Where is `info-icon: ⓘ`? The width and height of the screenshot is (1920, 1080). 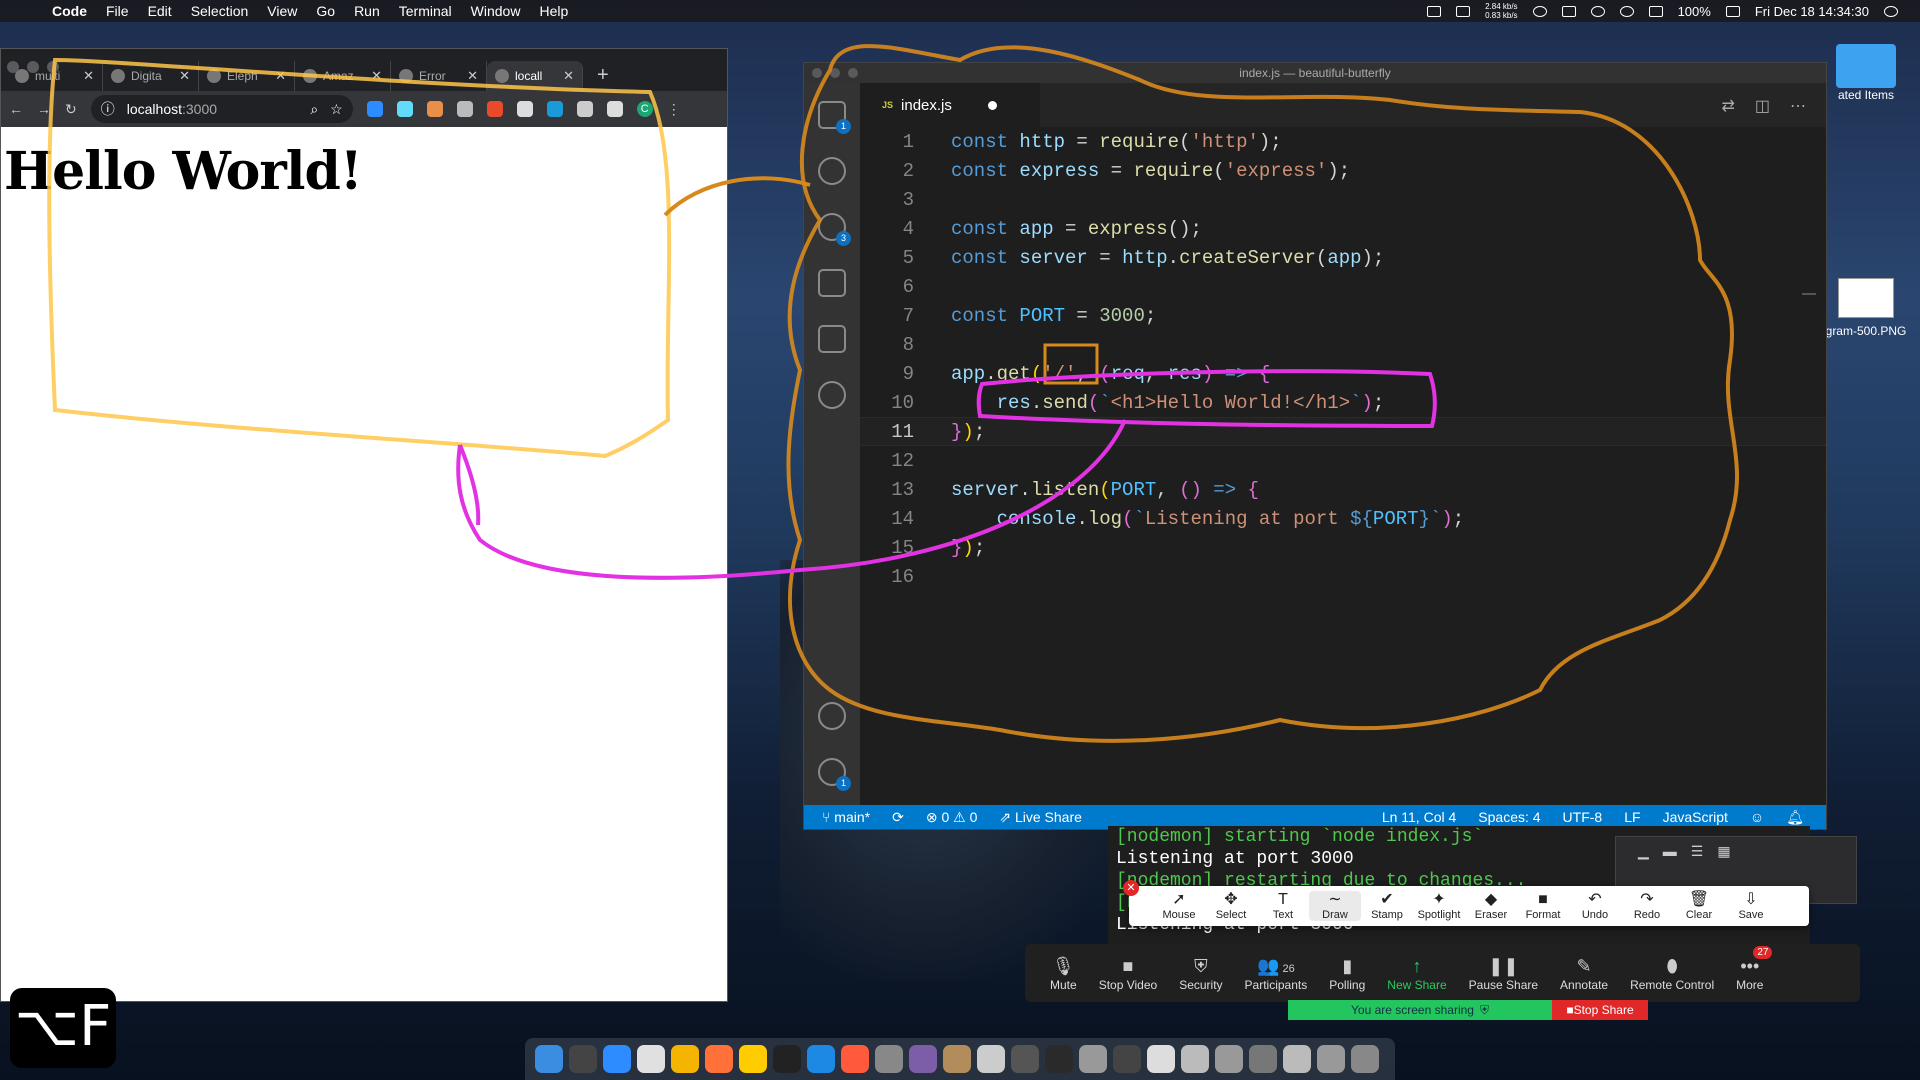
info-icon: ⓘ is located at coordinates (108, 109).